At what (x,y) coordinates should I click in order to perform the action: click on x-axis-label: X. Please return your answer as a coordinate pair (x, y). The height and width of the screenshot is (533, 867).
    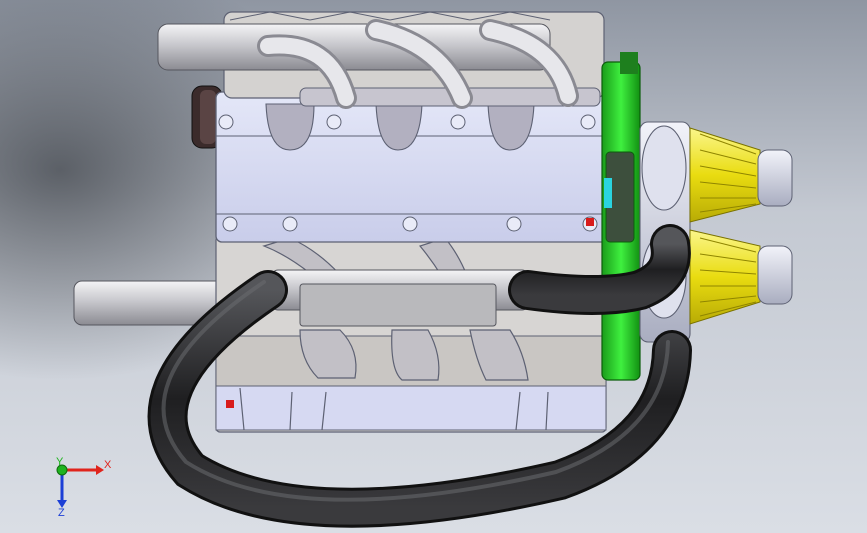
    Looking at the image, I should click on (108, 465).